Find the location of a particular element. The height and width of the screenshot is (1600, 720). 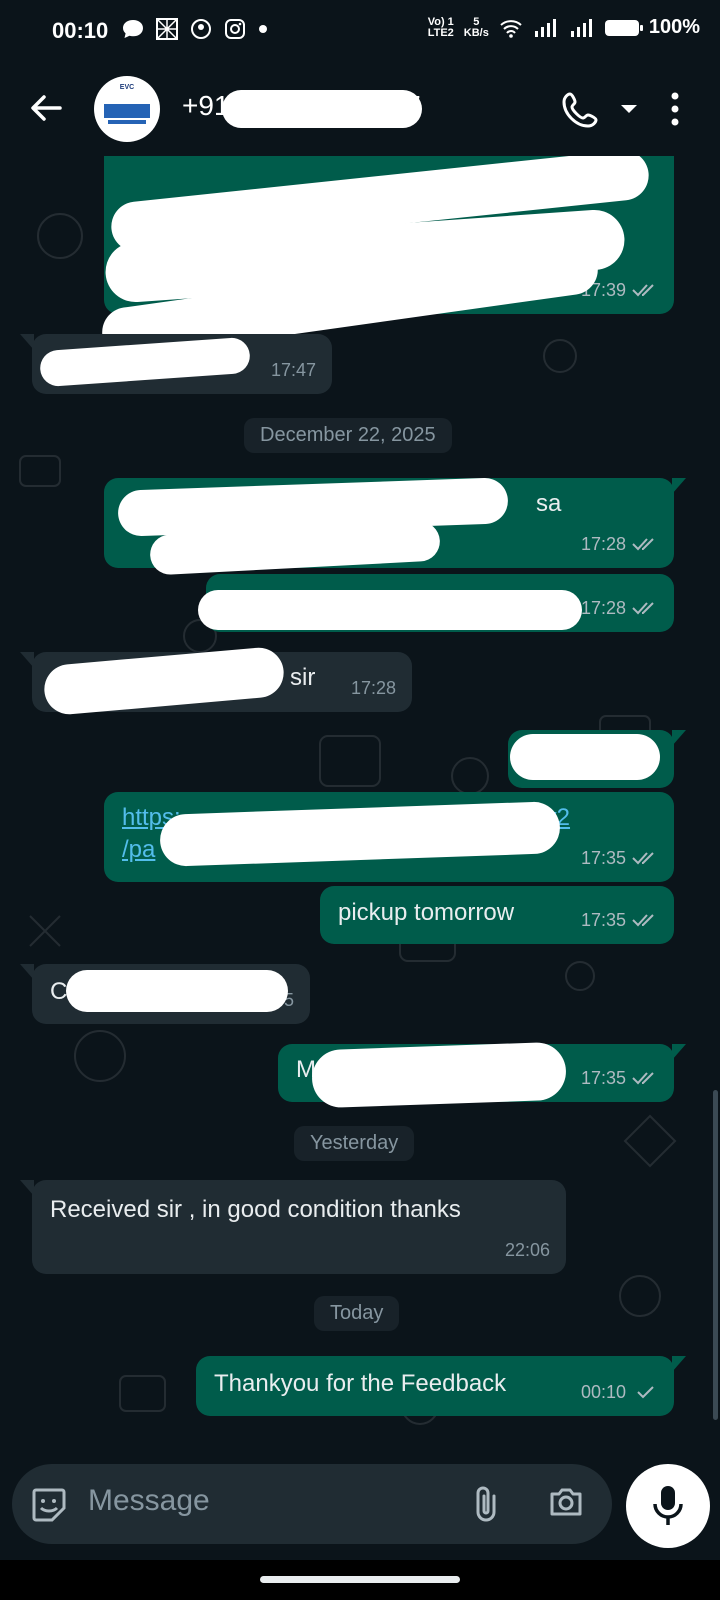

signal-icon is located at coordinates (545, 27).